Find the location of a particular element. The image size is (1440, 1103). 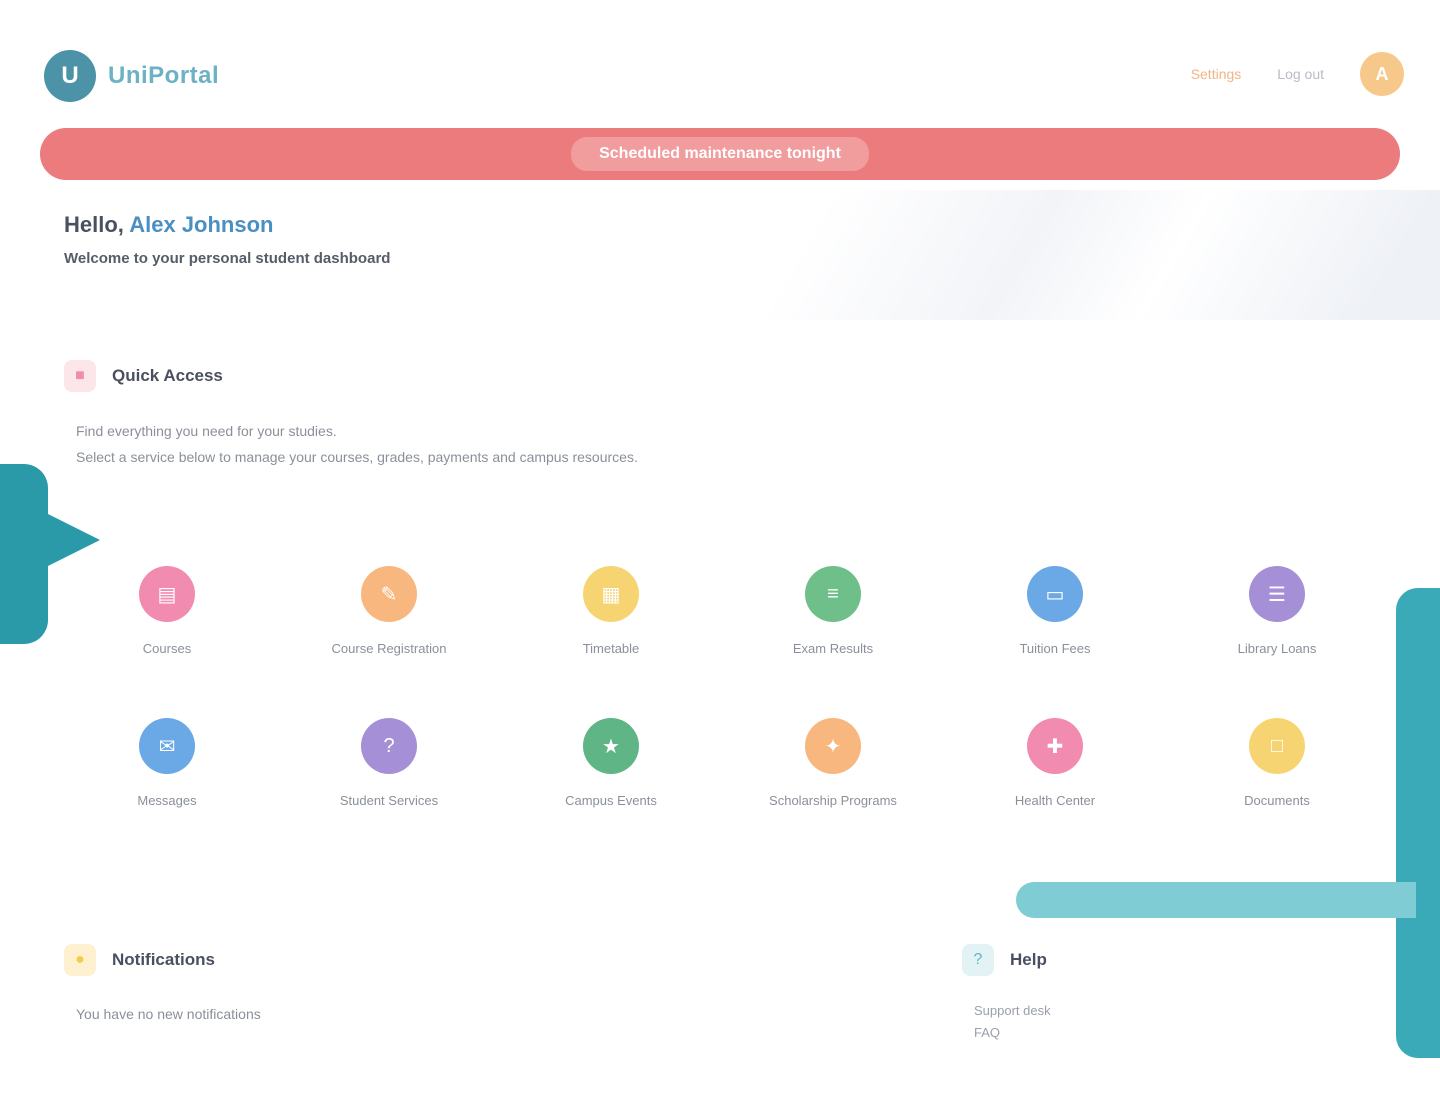

nav-settings: Settings is located at coordinates (1216, 74).